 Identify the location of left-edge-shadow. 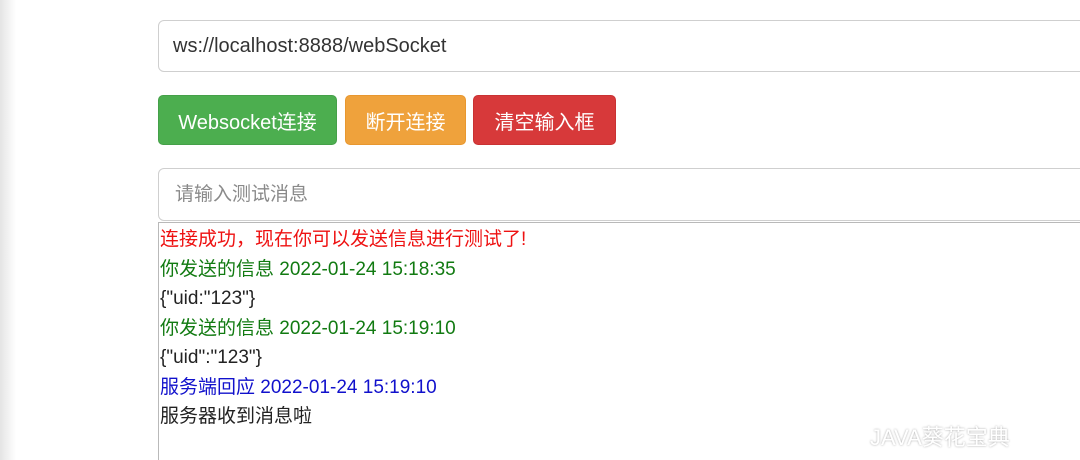
(8, 230).